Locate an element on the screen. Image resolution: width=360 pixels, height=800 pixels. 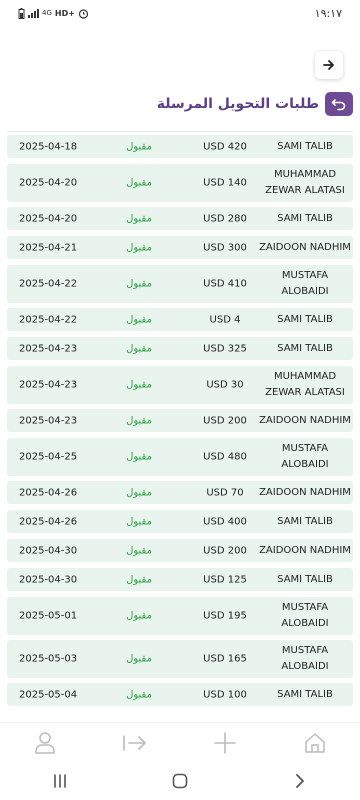
row-date: 2025-05-04 is located at coordinates (48, 694).